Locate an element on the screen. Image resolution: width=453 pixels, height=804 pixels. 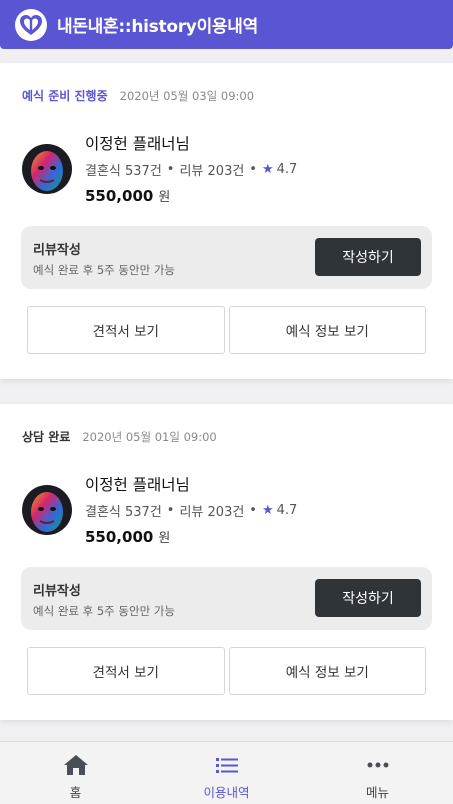
nav-label-home: 홈 is located at coordinates (75, 792).